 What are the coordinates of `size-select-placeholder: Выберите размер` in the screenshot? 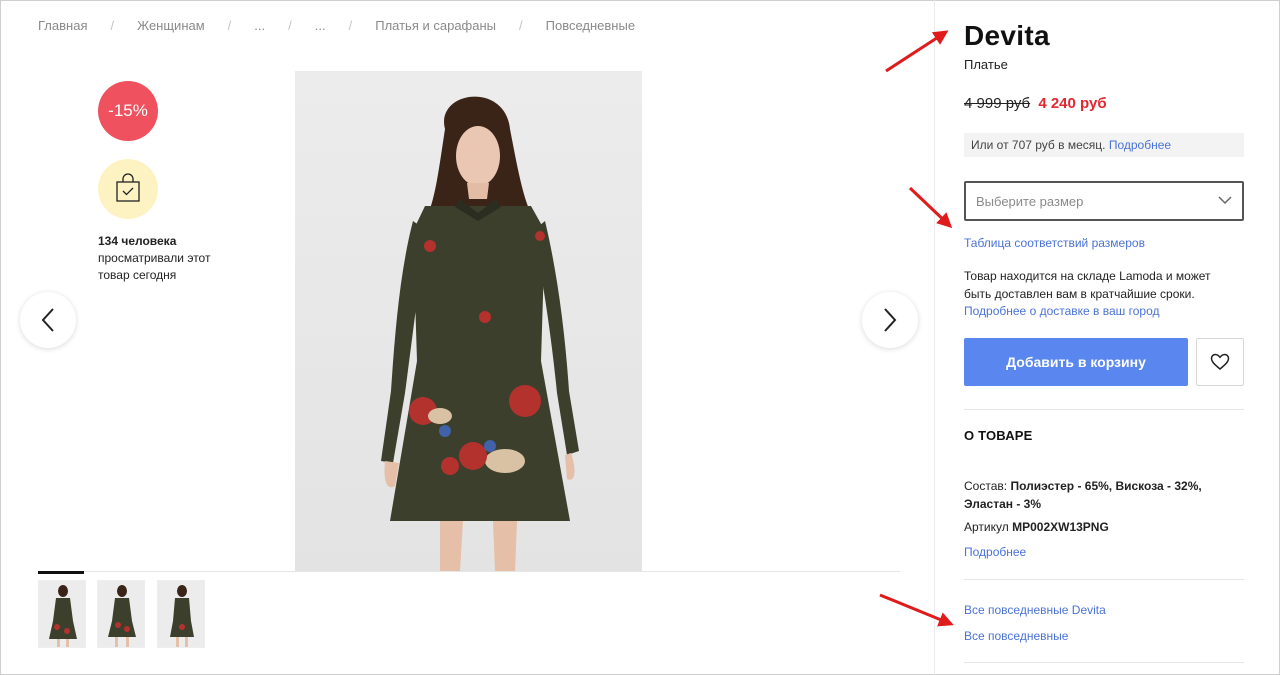 It's located at (1030, 201).